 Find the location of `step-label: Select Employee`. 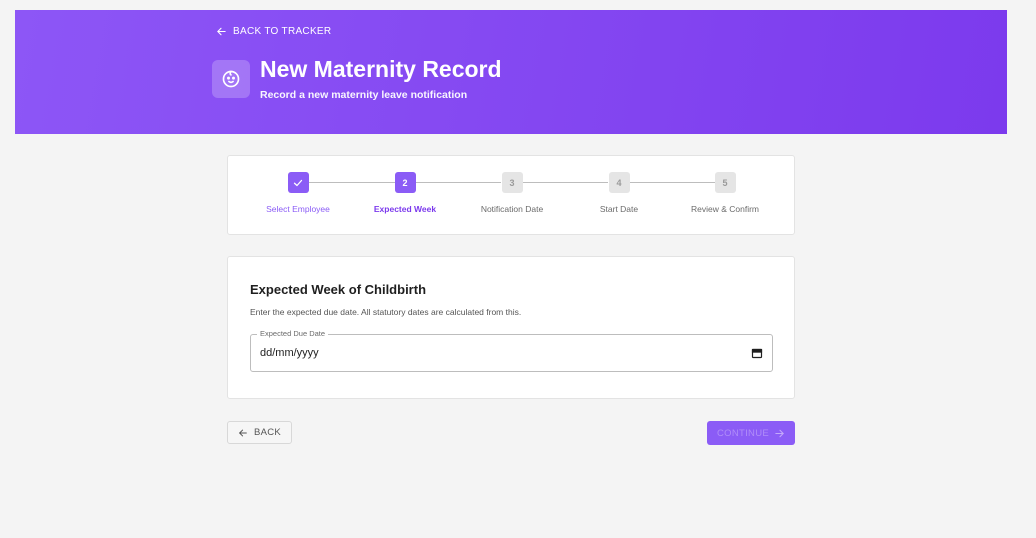

step-label: Select Employee is located at coordinates (298, 209).